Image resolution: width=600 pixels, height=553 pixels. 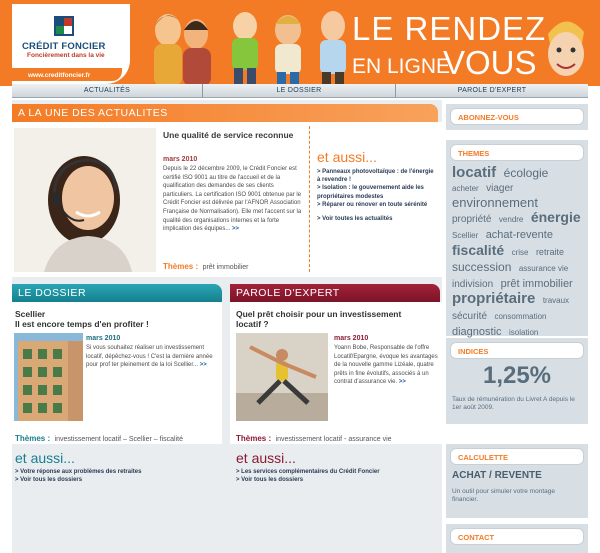 What do you see at coordinates (490, 62) in the screenshot?
I see `banner-headline-vous: VOUS` at bounding box center [490, 62].